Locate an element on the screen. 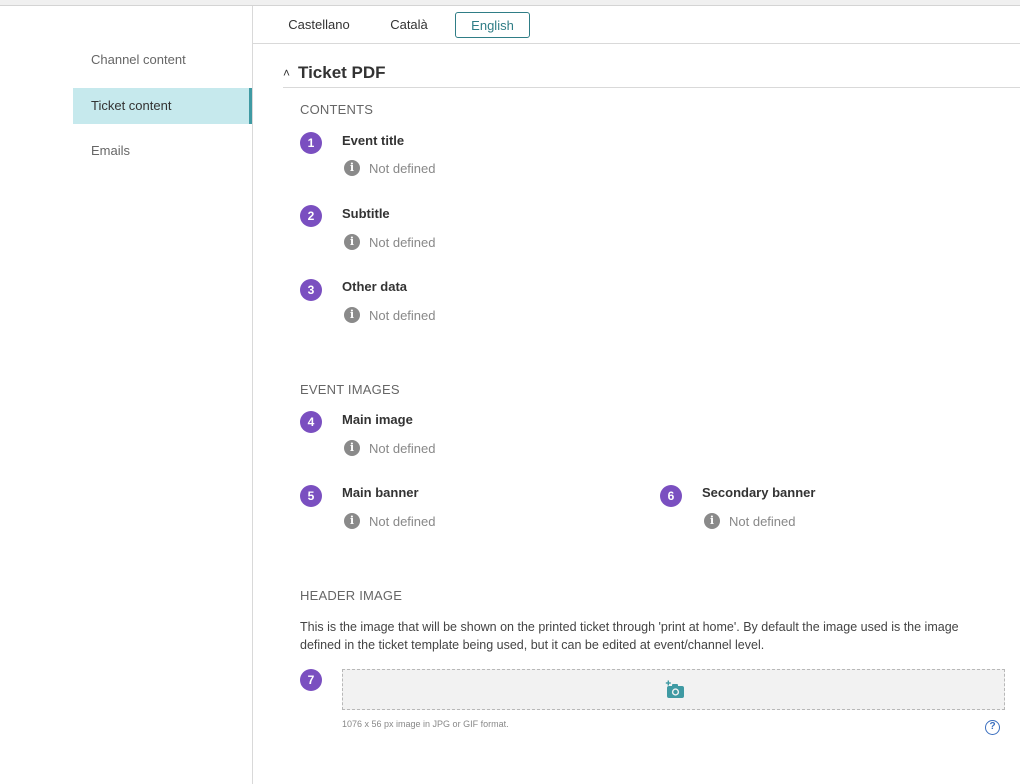 This screenshot has height=784, width=1020. add-photo-icon is located at coordinates (675, 690).